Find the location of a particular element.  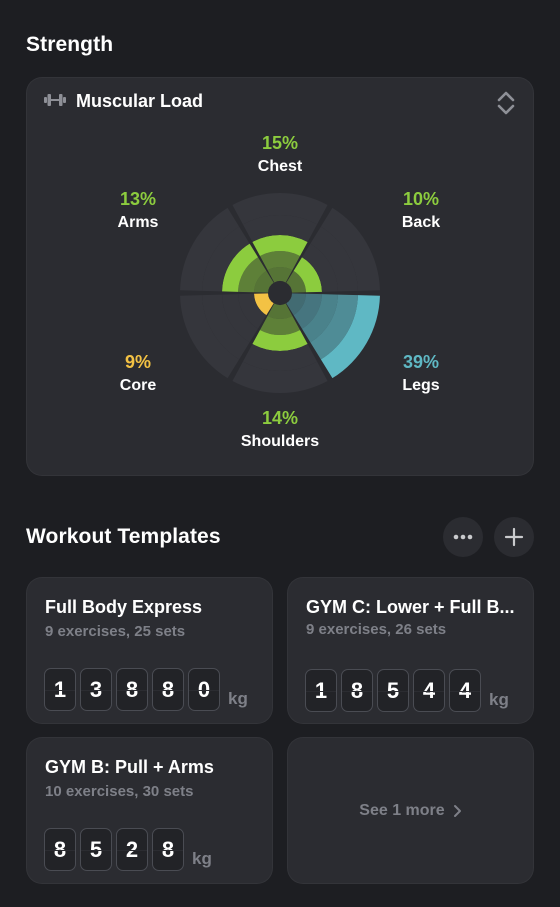

muscle-label-arms: 13% Arms is located at coordinates (138, 210).